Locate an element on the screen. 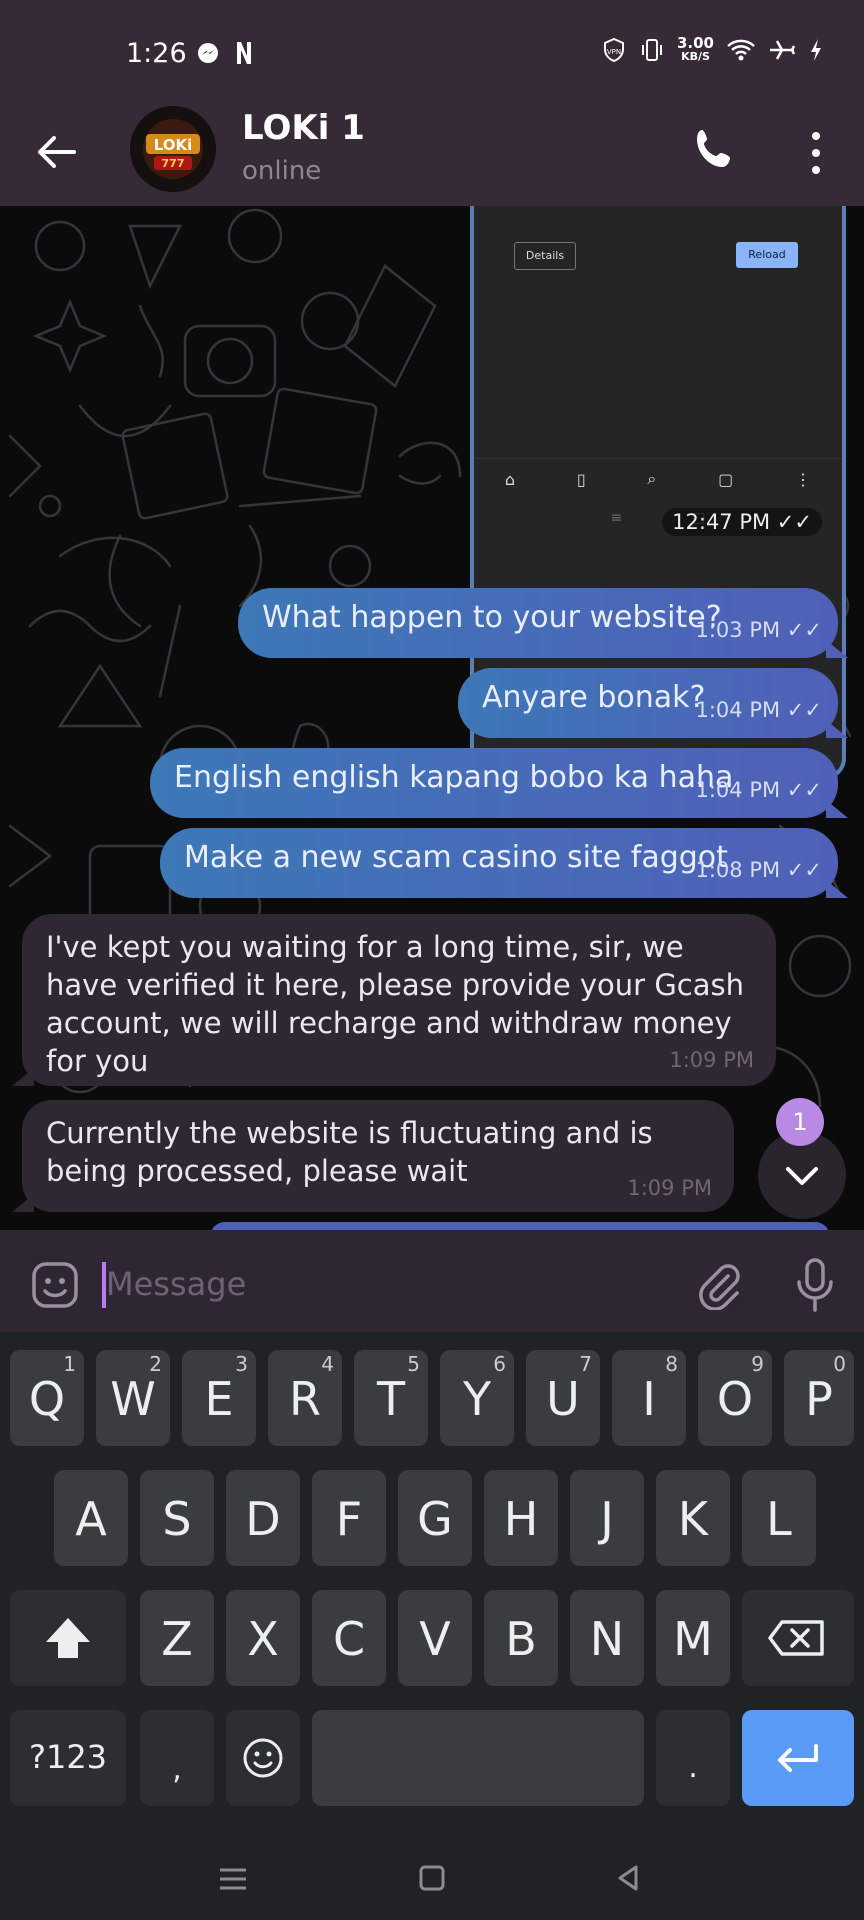  message-time: 1:03 PM ✓✓ is located at coordinates (759, 630).